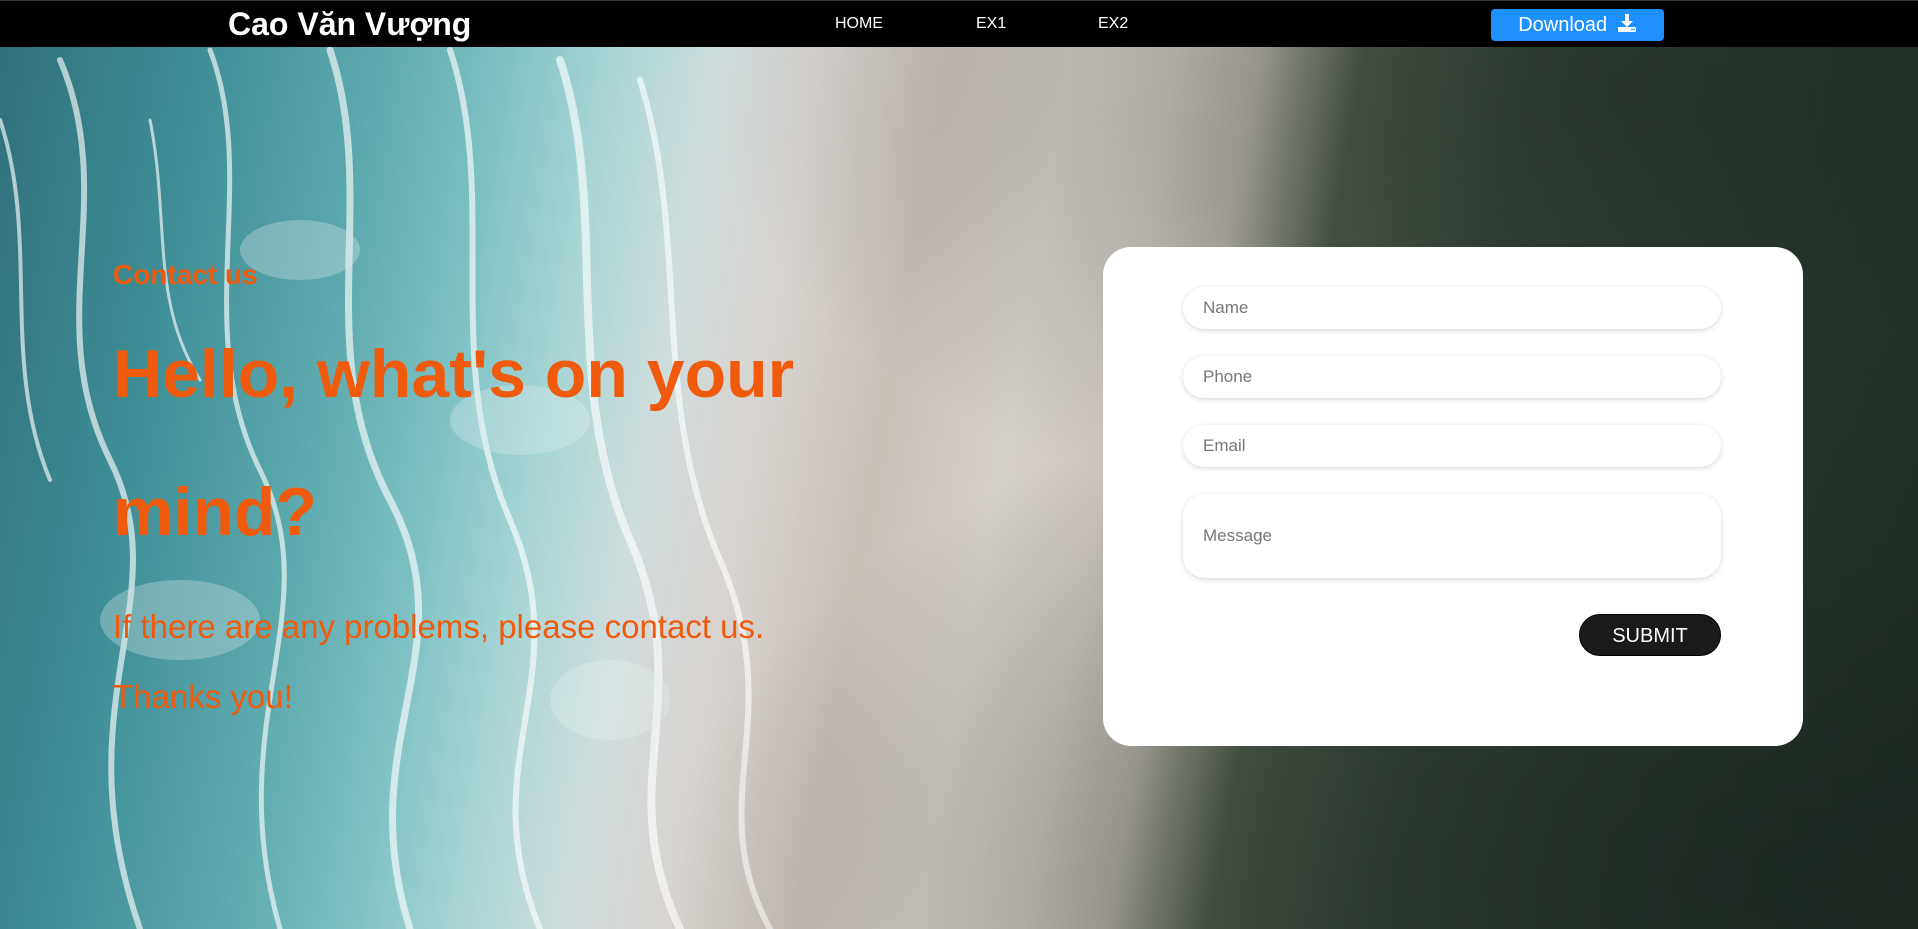 Image resolution: width=1918 pixels, height=929 pixels. I want to click on email-input, so click(1452, 446).